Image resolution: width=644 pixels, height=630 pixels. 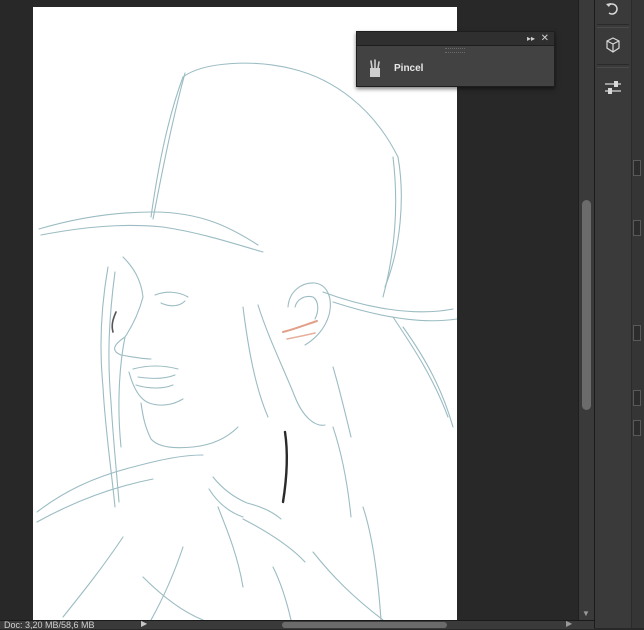 What do you see at coordinates (613, 314) in the screenshot?
I see `dock-icon-column` at bounding box center [613, 314].